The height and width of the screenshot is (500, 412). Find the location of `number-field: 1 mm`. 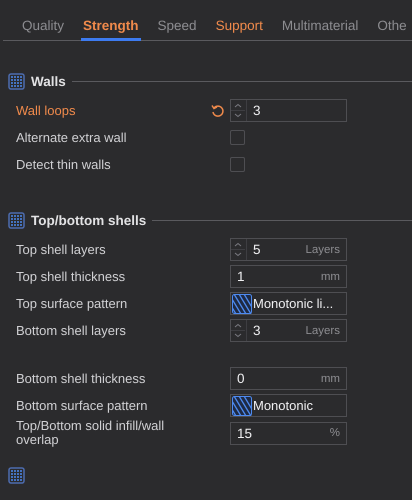

number-field: 1 mm is located at coordinates (288, 276).